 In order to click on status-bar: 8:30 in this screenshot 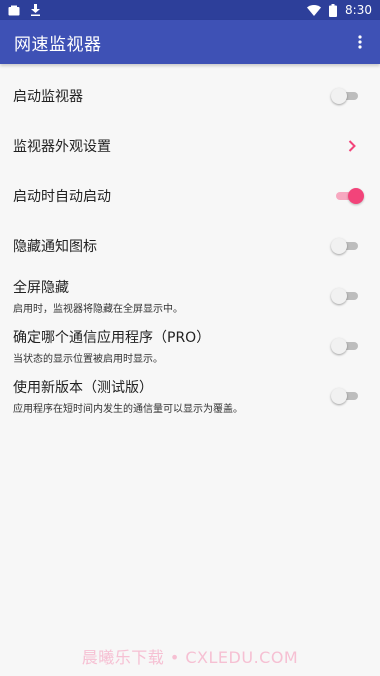, I will do `click(190, 10)`.